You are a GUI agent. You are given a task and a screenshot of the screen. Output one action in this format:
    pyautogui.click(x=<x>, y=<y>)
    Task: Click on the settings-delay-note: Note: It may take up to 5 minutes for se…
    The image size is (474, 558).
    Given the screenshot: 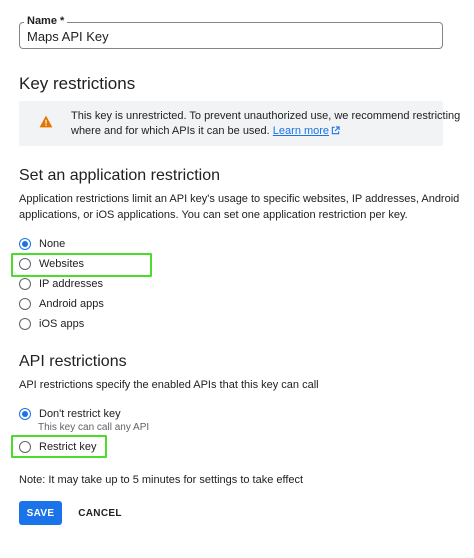 What is the action you would take?
    pyautogui.click(x=161, y=480)
    